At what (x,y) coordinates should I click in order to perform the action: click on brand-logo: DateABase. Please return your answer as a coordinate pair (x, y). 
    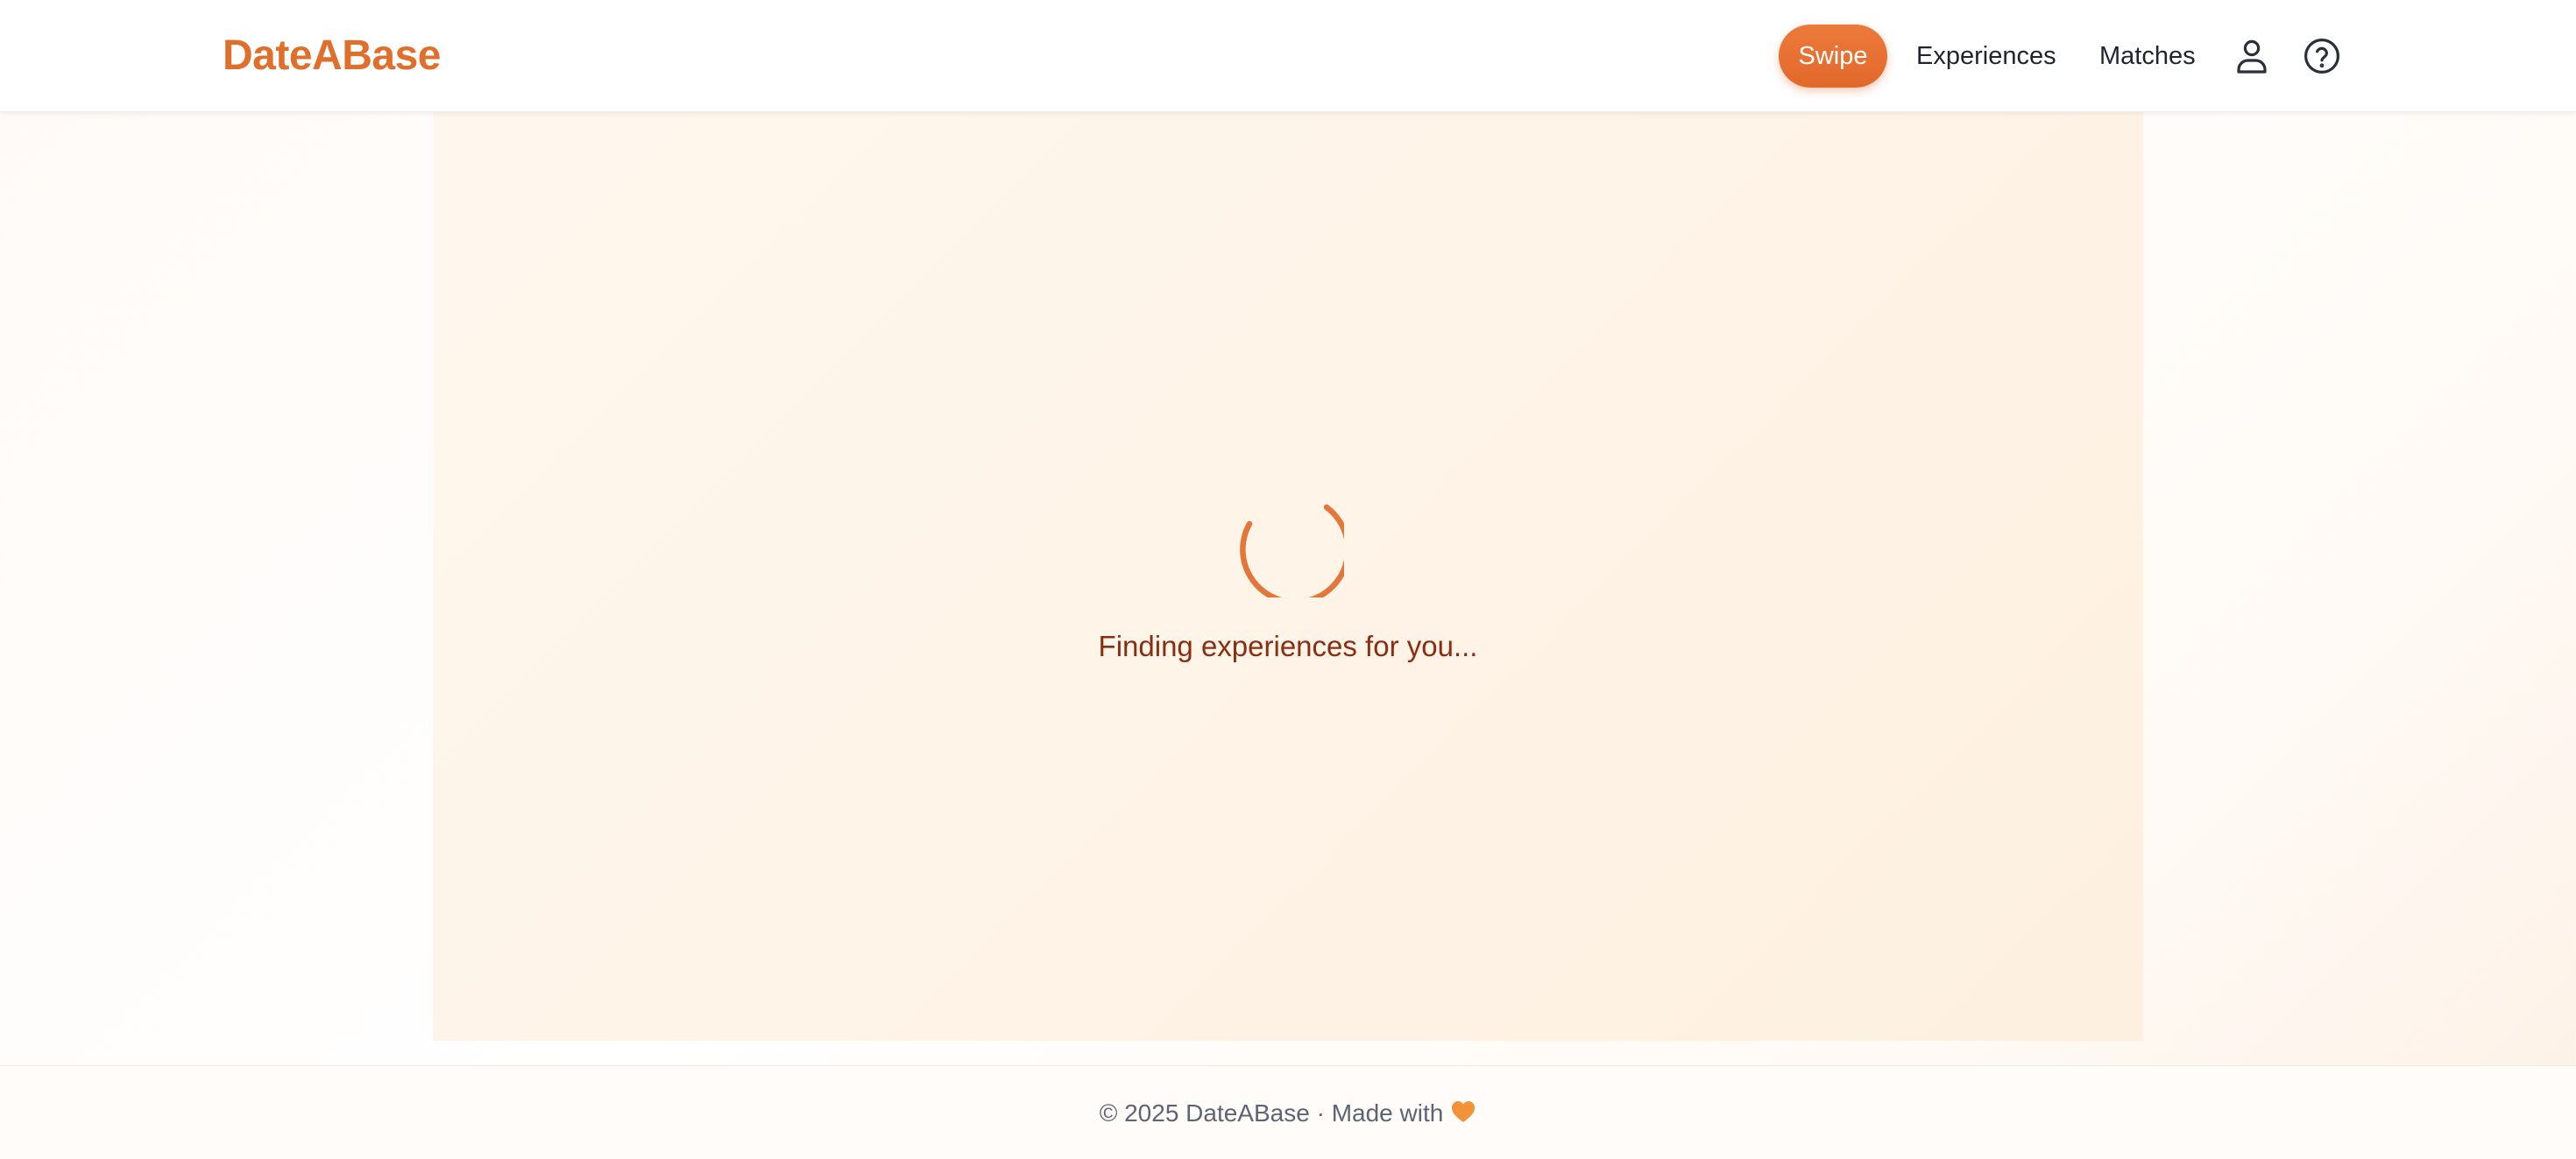
    Looking at the image, I should click on (332, 56).